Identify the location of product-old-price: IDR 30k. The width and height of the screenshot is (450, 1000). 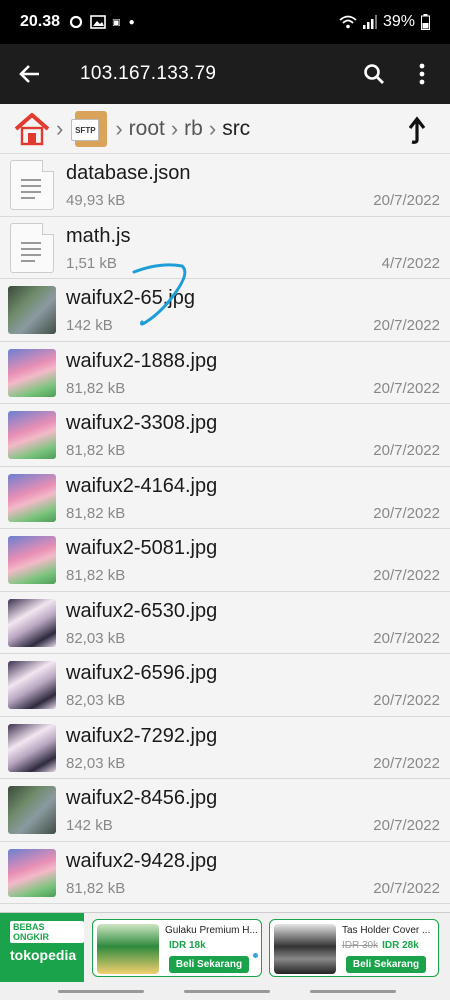
(360, 945).